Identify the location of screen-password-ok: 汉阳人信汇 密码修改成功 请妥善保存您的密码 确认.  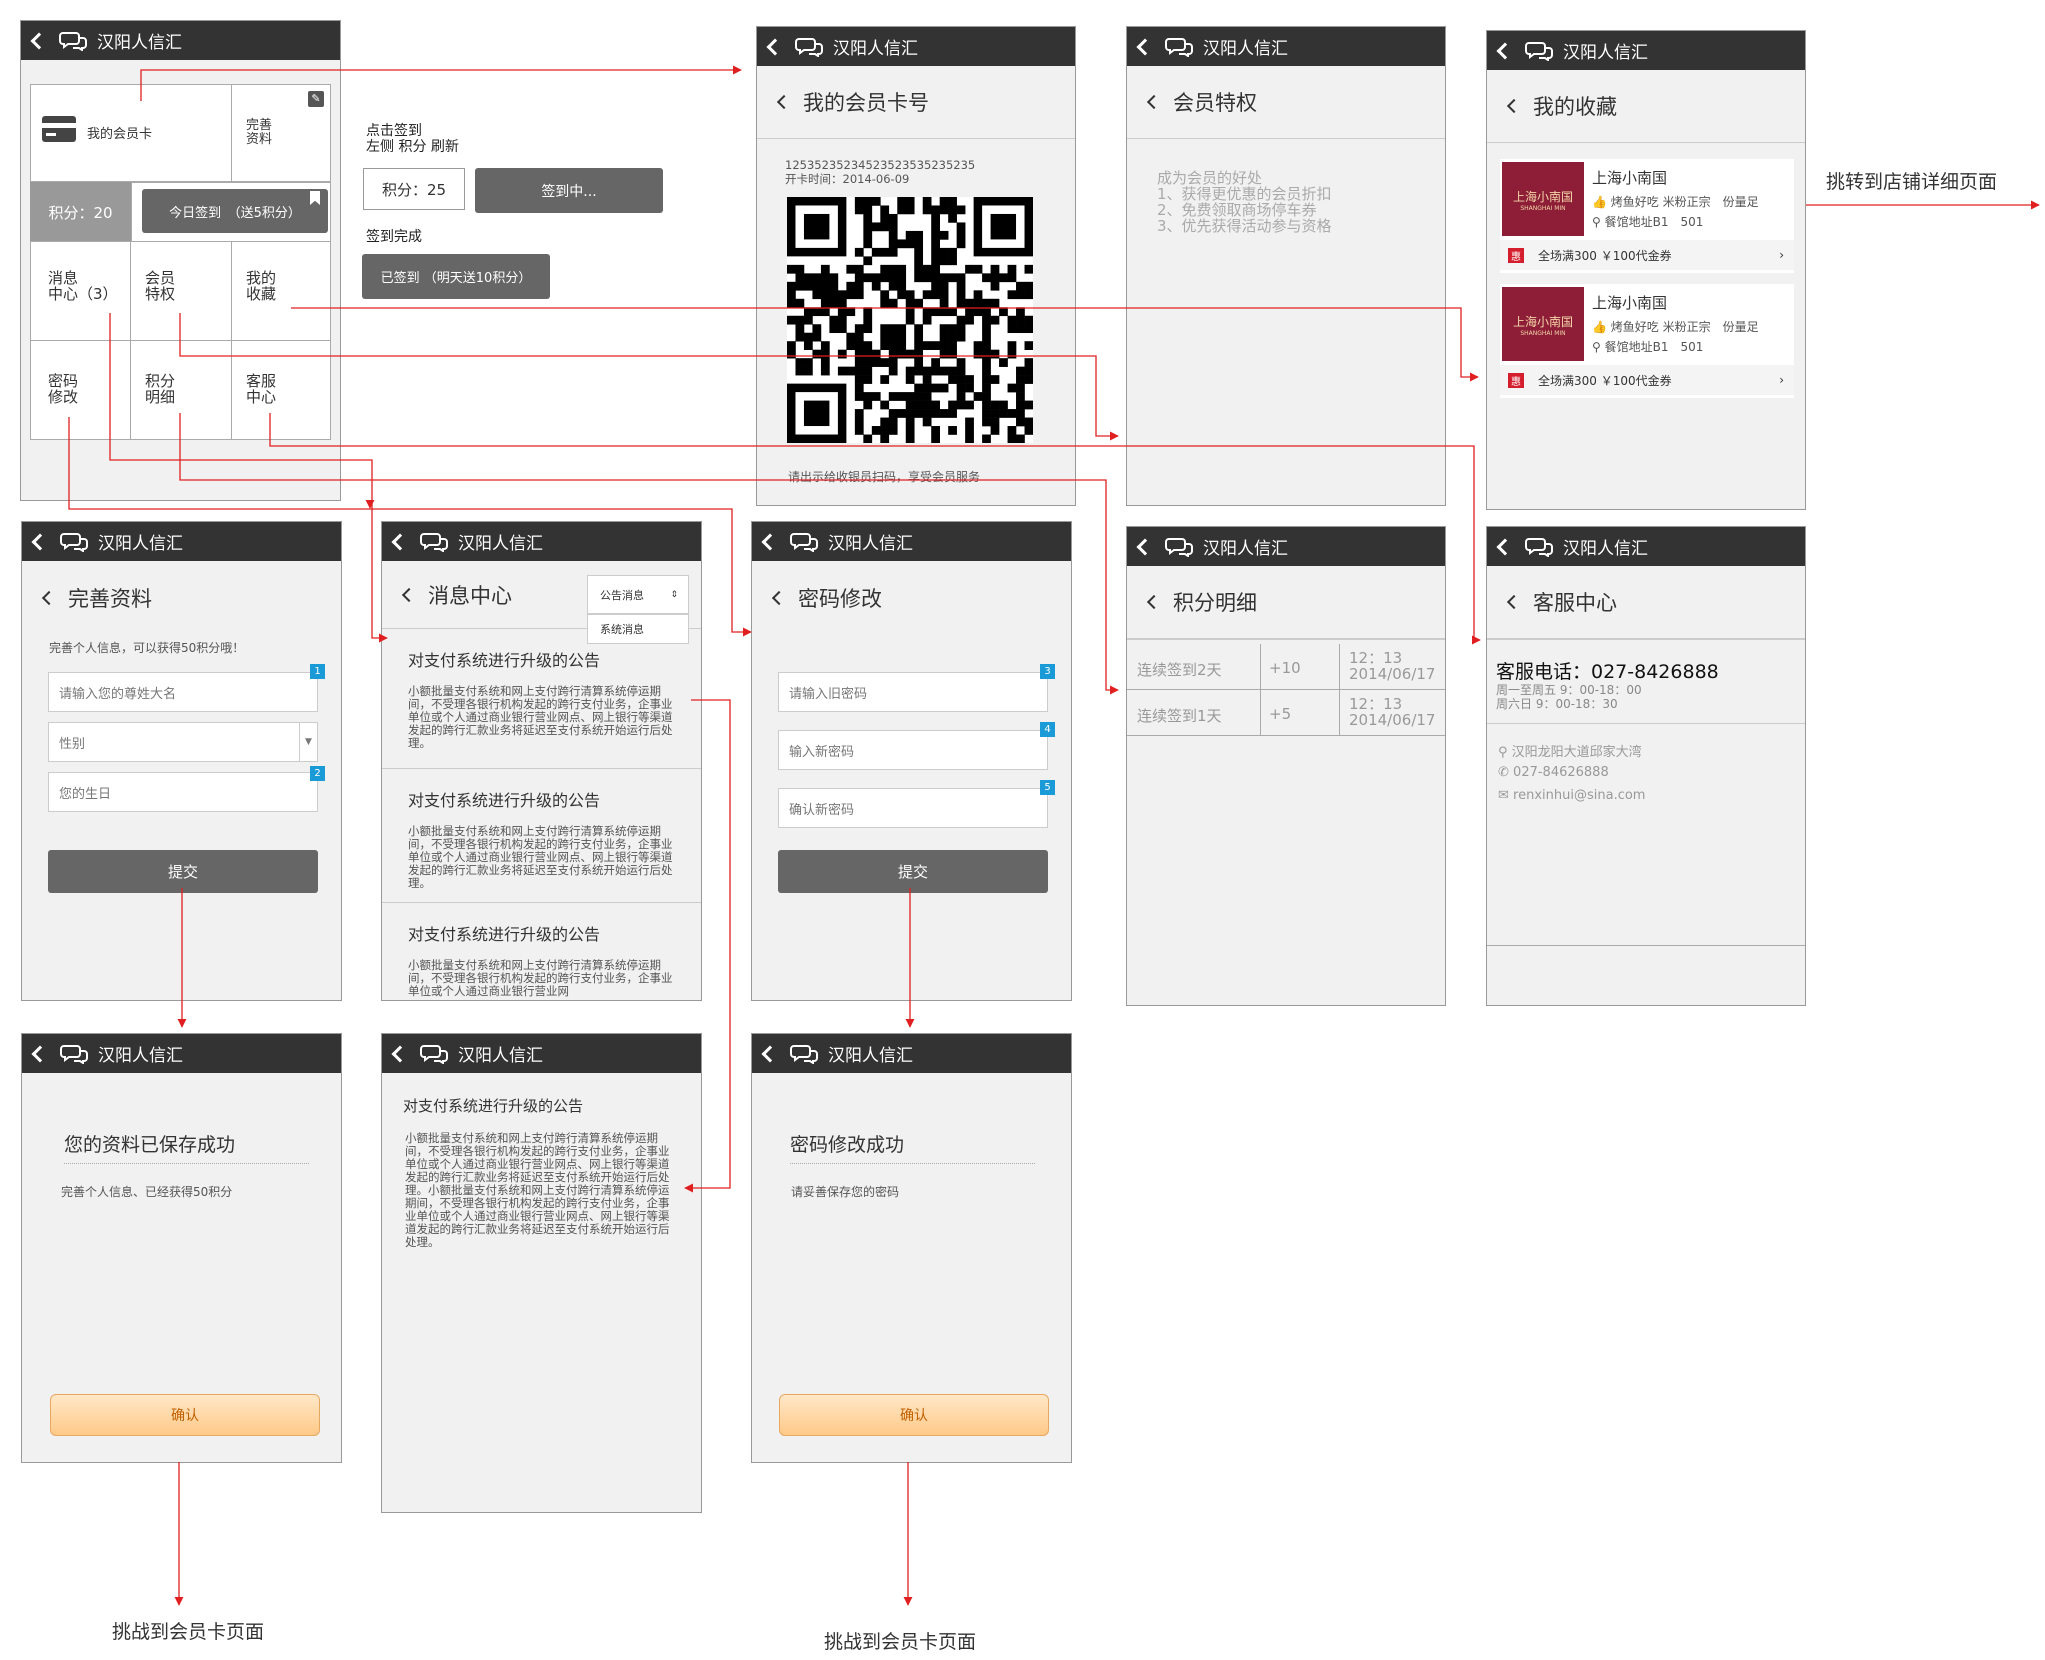
(911, 1248).